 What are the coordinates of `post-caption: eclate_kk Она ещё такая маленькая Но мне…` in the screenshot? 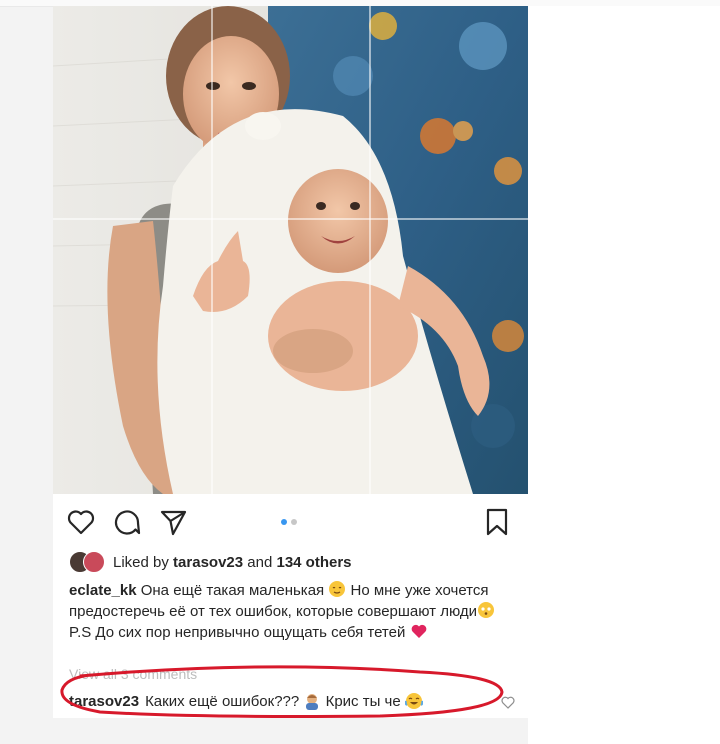 It's located at (294, 611).